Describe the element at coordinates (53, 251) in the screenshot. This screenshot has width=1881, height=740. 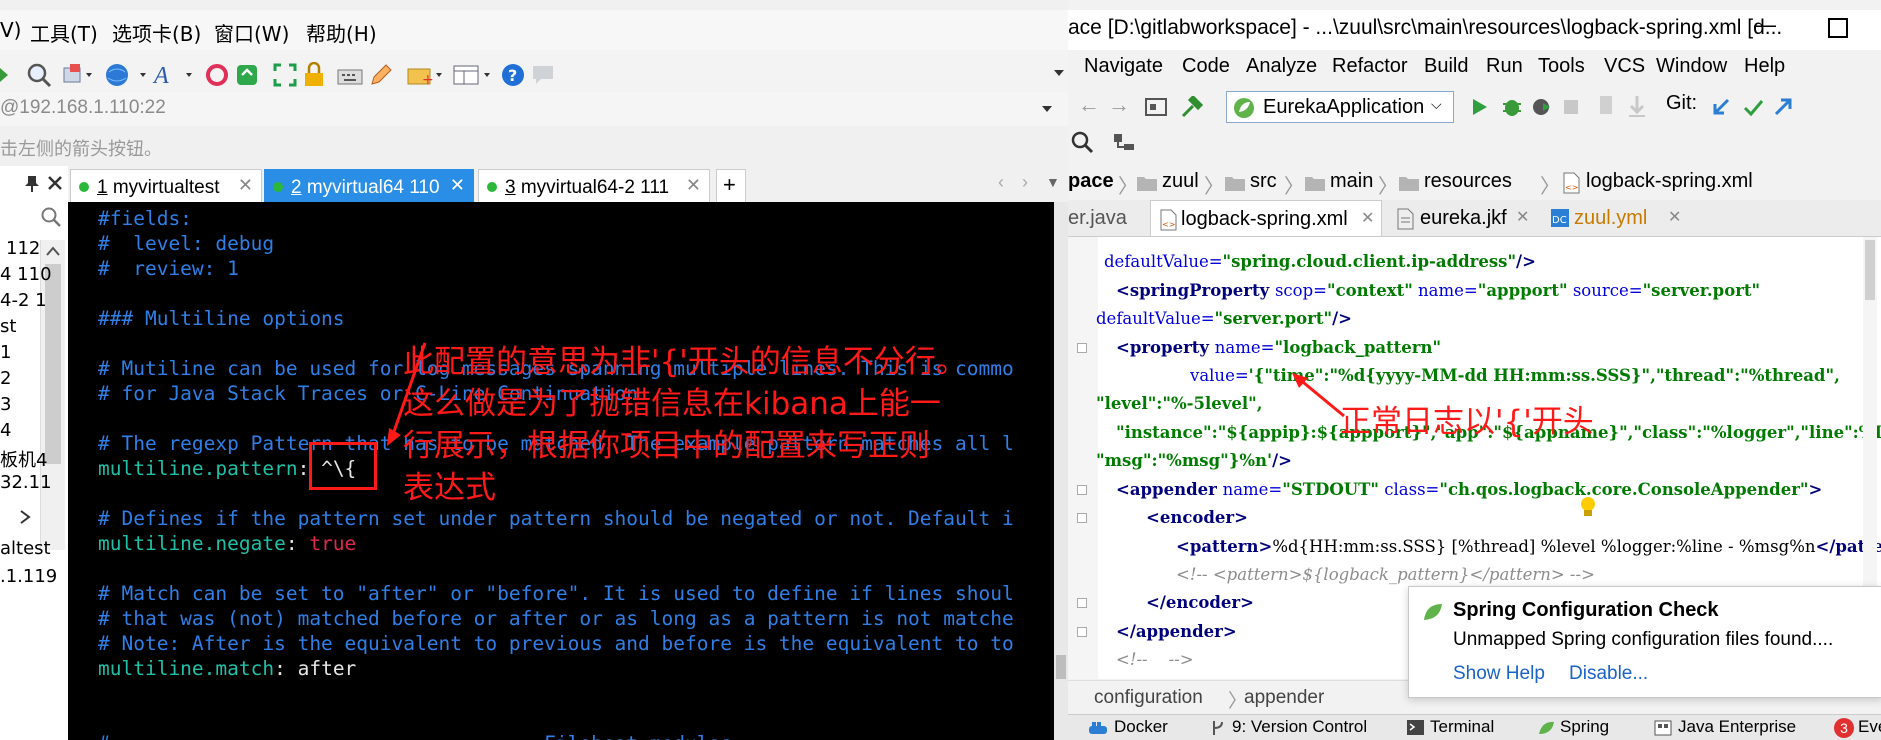
I see `chevron-up-icon` at that location.